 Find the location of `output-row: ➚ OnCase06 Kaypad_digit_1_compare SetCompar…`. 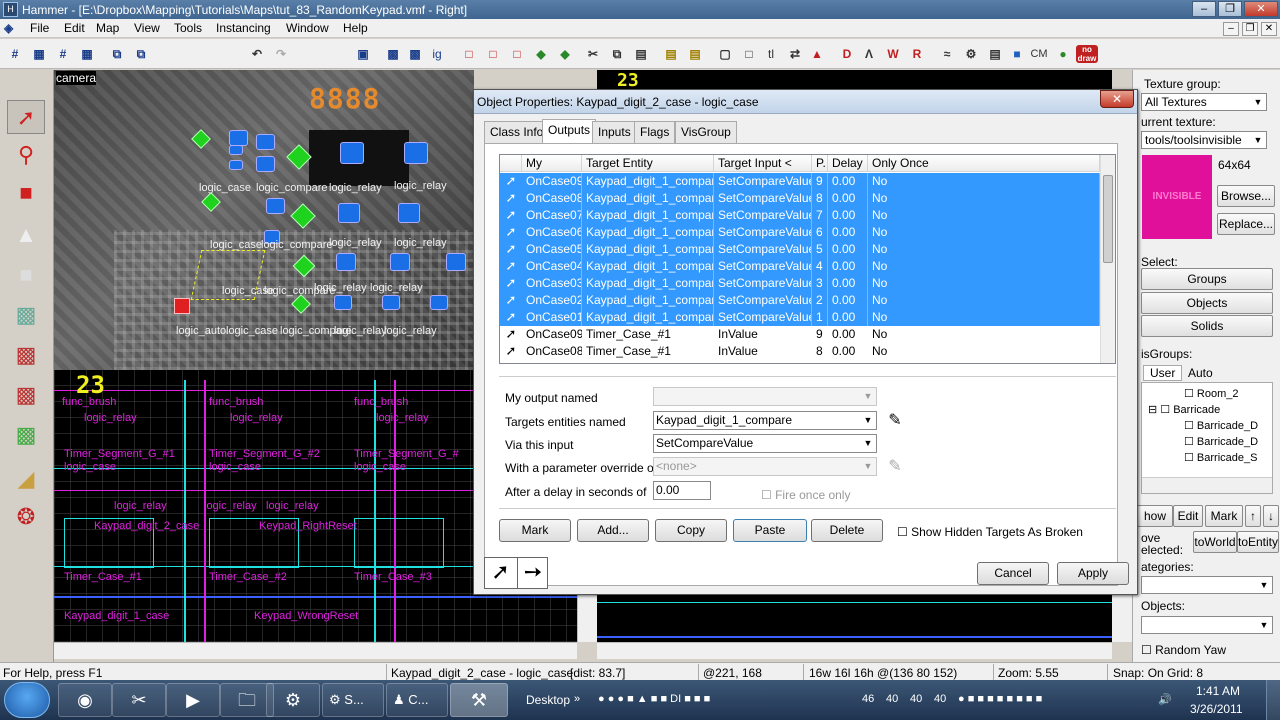

output-row: ➚ OnCase06 Kaypad_digit_1_compare SetCompar… is located at coordinates (800, 232).